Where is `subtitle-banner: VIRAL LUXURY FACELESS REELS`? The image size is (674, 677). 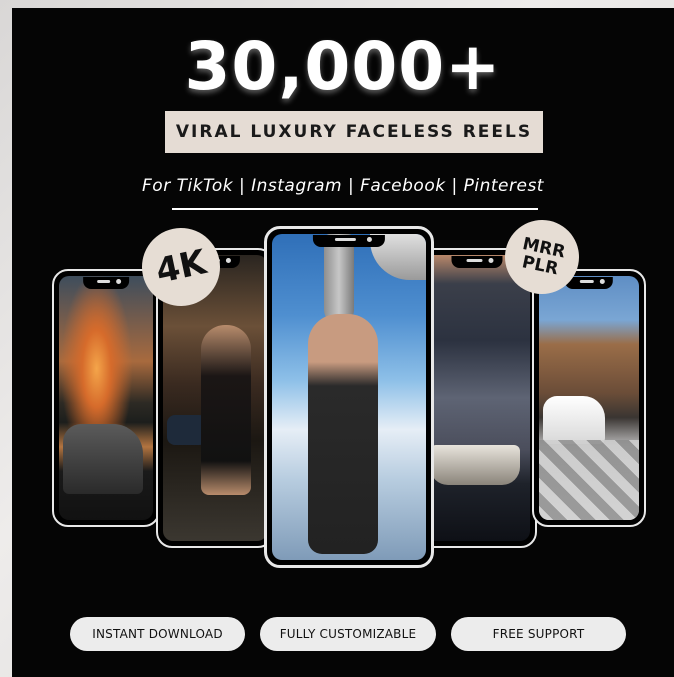 subtitle-banner: VIRAL LUXURY FACELESS REELS is located at coordinates (354, 132).